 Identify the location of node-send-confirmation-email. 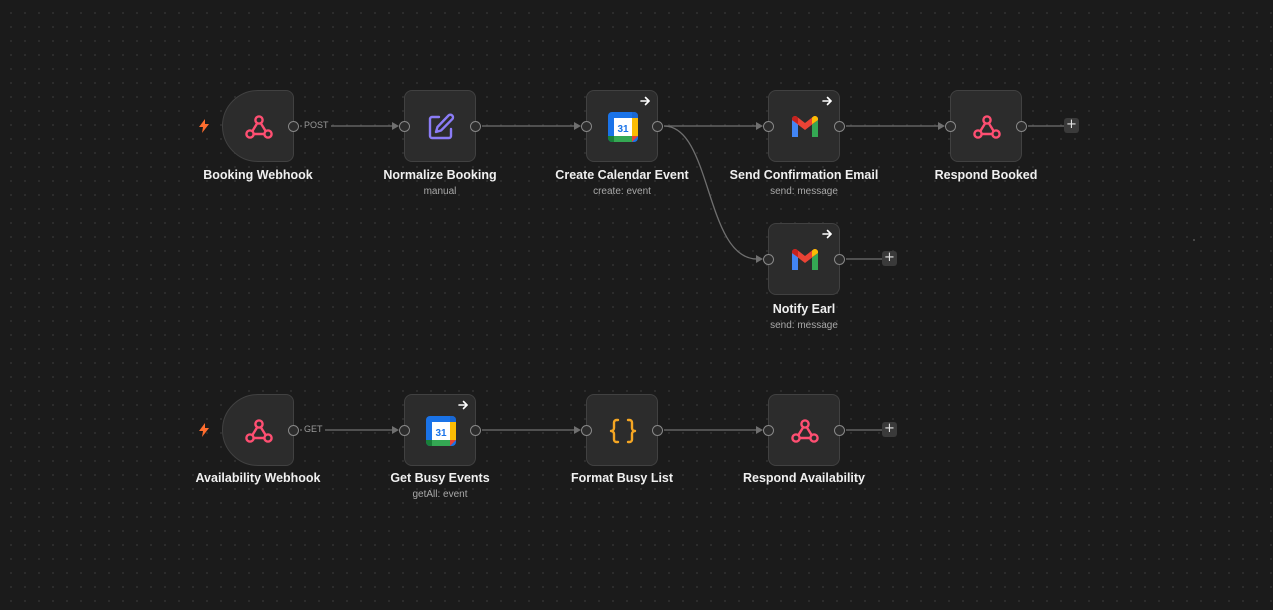
(804, 126).